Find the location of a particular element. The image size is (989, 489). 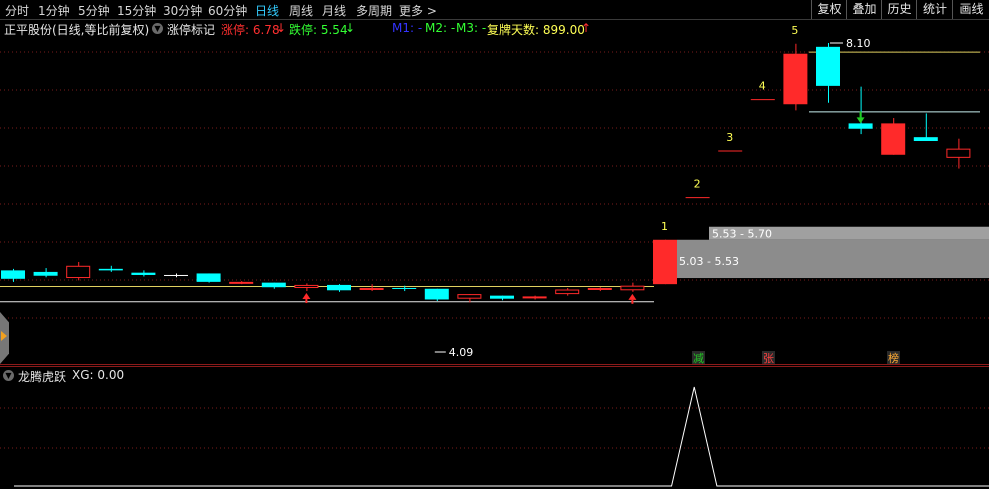

drawing-button: 画线 is located at coordinates (970, 9).